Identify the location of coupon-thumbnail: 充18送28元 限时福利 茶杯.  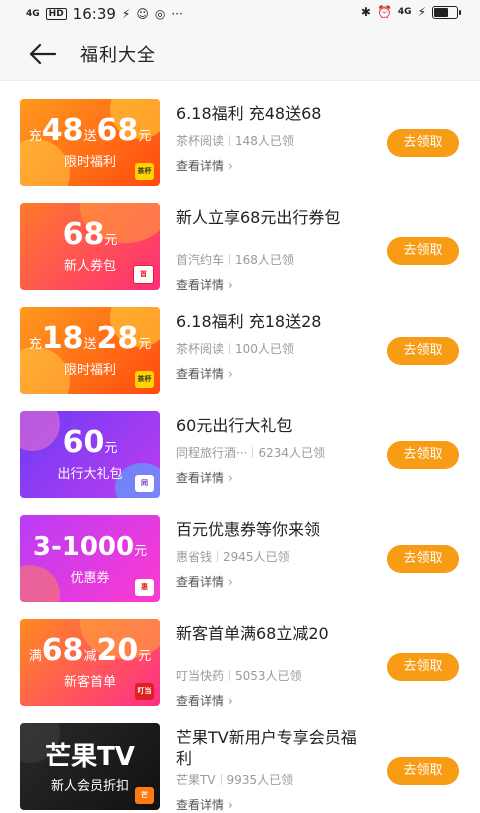
(90, 350).